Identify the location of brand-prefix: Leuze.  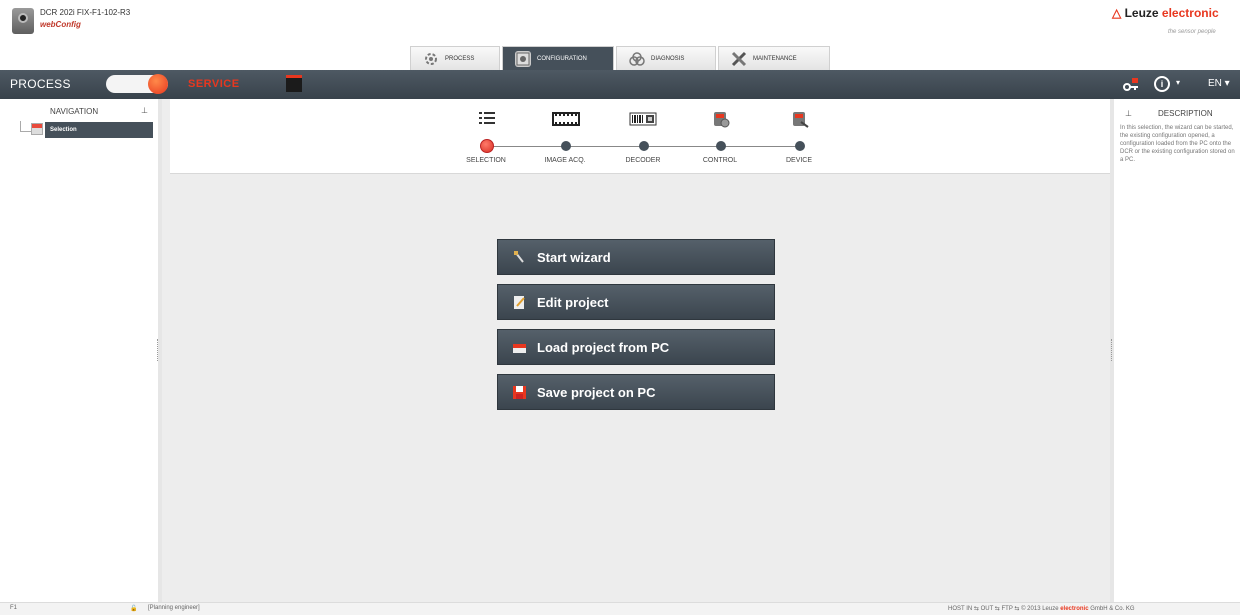
(1143, 13).